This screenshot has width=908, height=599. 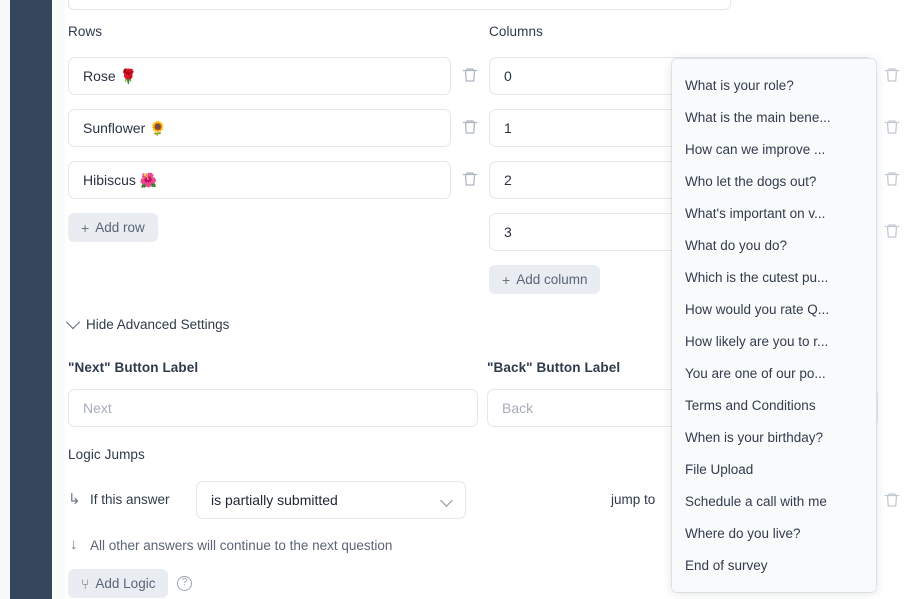 What do you see at coordinates (892, 179) in the screenshot?
I see `delete-column-2-icon` at bounding box center [892, 179].